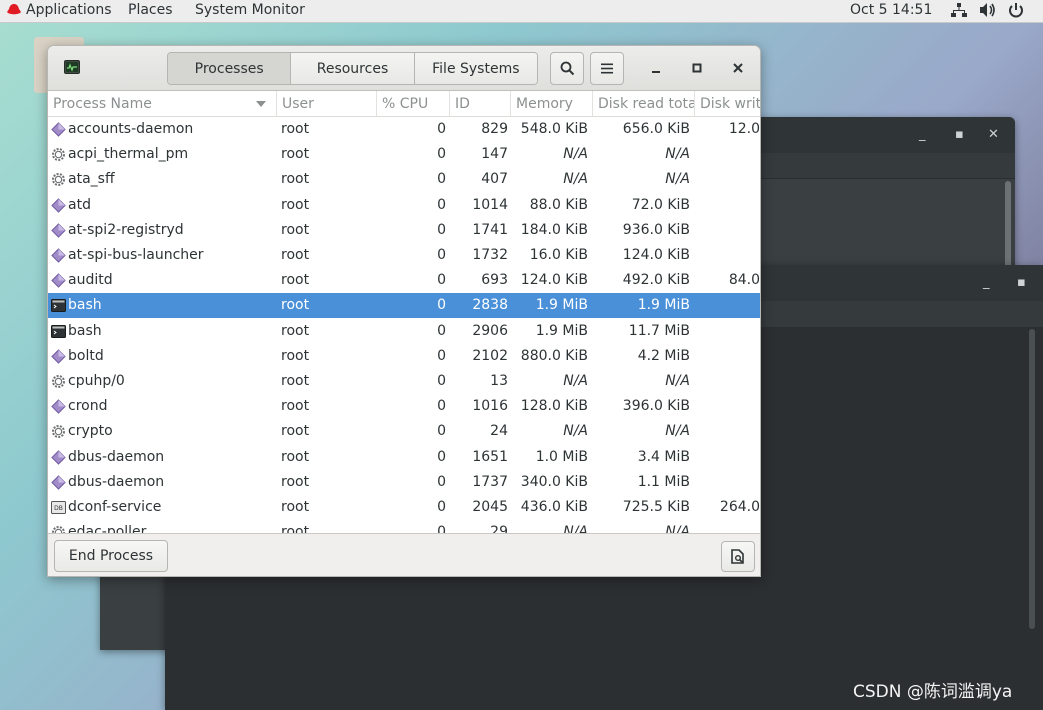 Image resolution: width=1043 pixels, height=710 pixels. Describe the element at coordinates (404, 381) in the screenshot. I see `table-row: cpuhp/0 root 0 13 N/A N/A` at that location.